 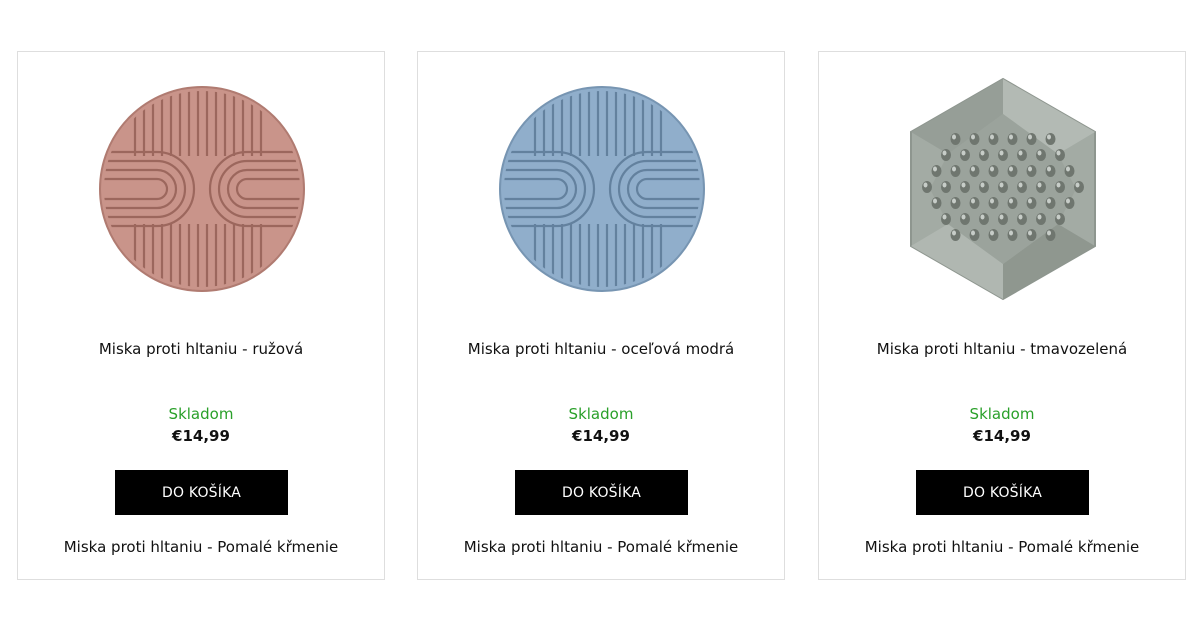 What do you see at coordinates (1002, 349) in the screenshot?
I see `product-title: Miska proti hltaniu - tmavozelená` at bounding box center [1002, 349].